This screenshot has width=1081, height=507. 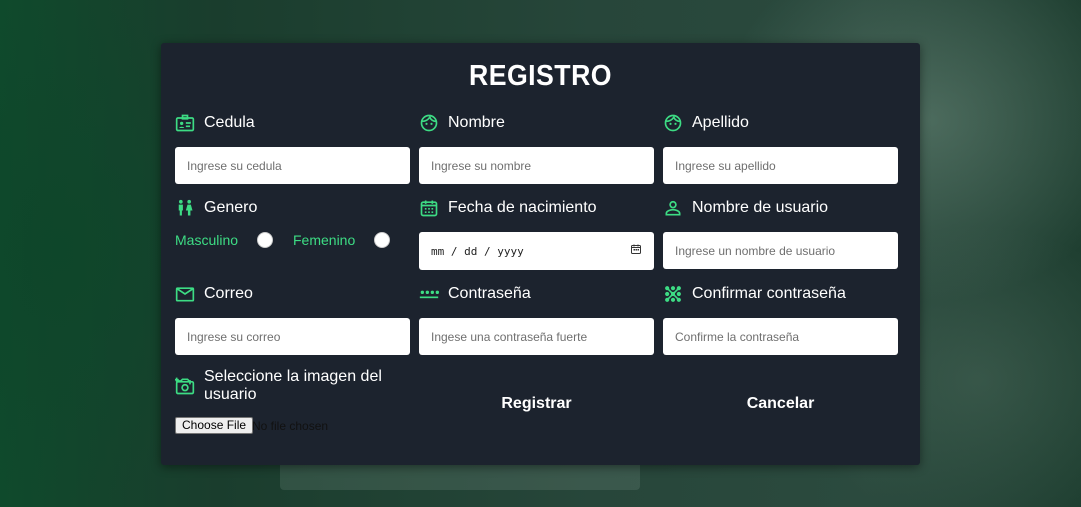 I want to click on apellido-label-row: Apellido, so click(x=706, y=123).